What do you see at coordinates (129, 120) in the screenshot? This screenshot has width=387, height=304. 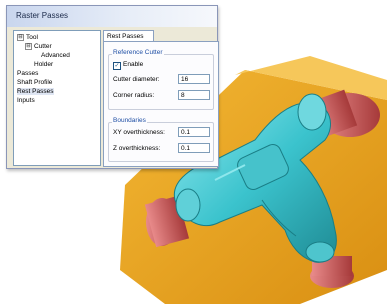 I see `boundaries-title: Boundaries` at bounding box center [129, 120].